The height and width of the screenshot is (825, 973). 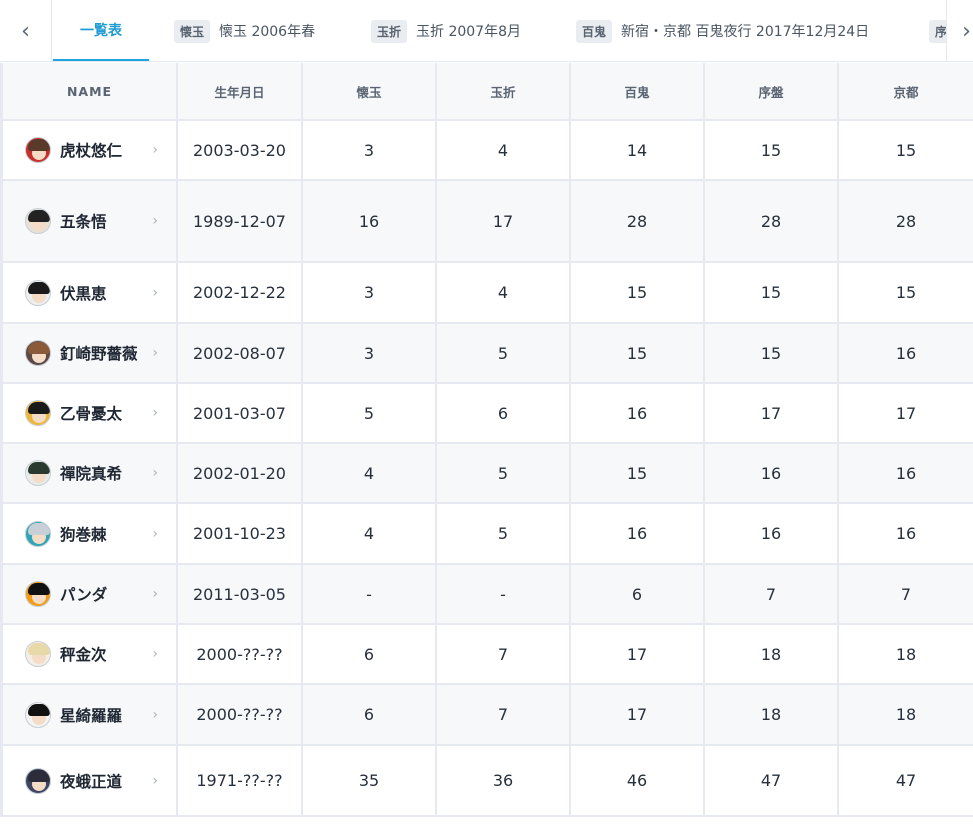 I want to click on member-name: パンダ, so click(x=84, y=595).